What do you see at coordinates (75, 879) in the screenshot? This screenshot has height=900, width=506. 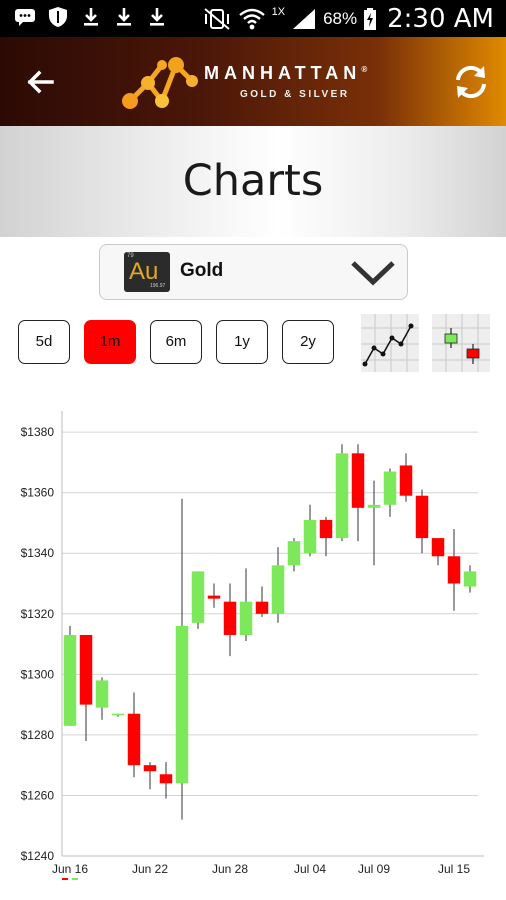 I see `legend-up-mark` at bounding box center [75, 879].